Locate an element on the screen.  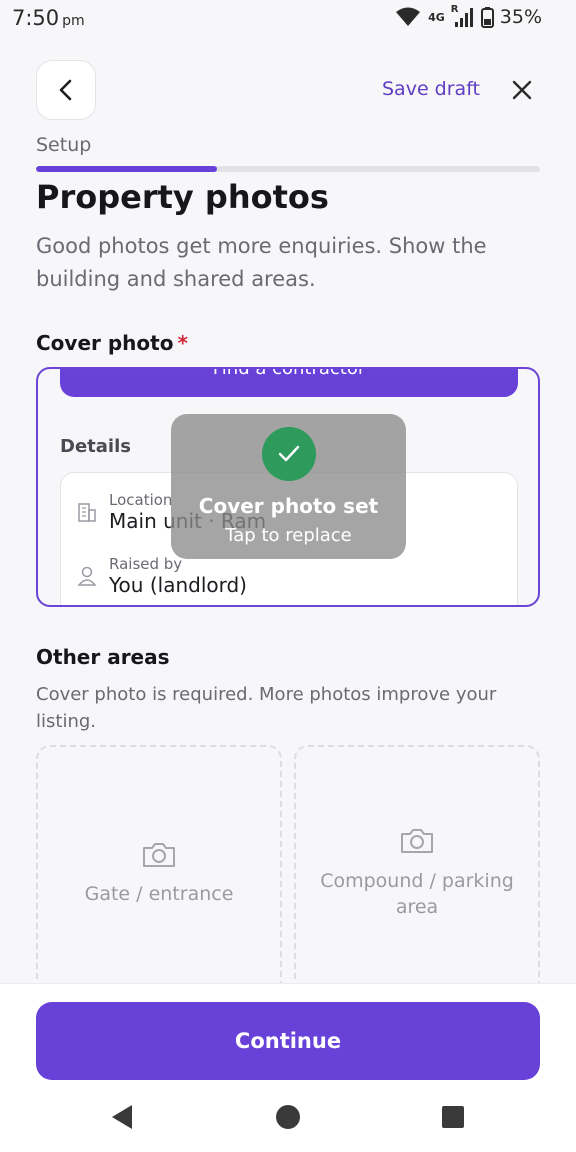
status-bar: 7:50 pm 4G R 35% is located at coordinates (288, 18).